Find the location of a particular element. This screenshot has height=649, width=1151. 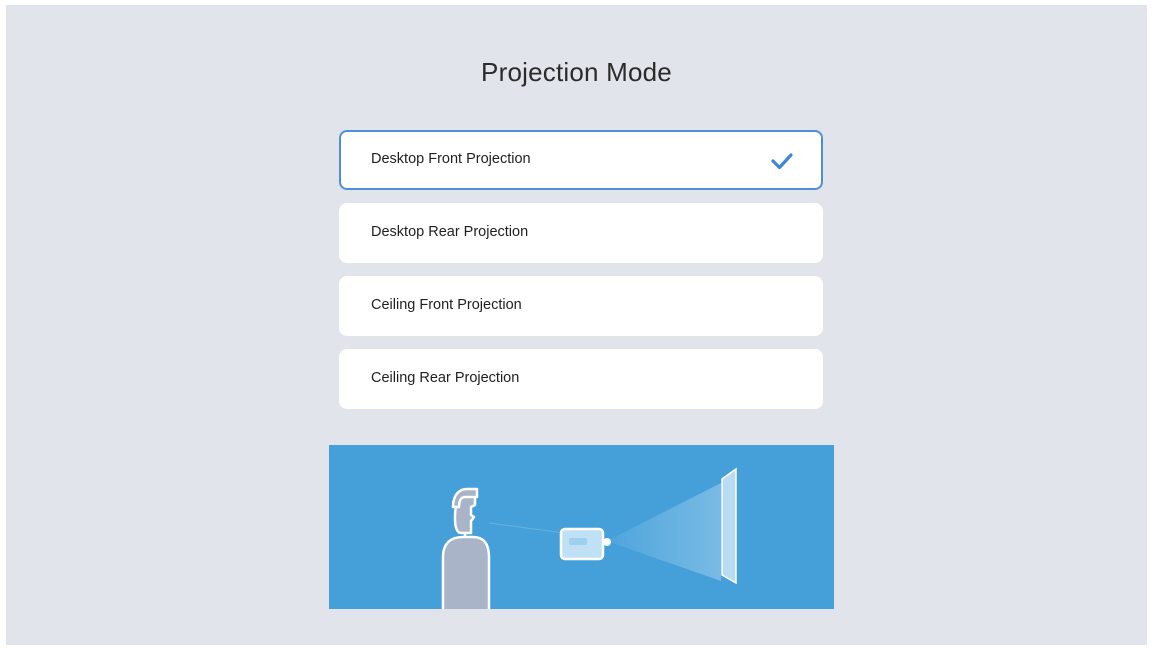

page-title: Projection Mode is located at coordinates (576, 72).